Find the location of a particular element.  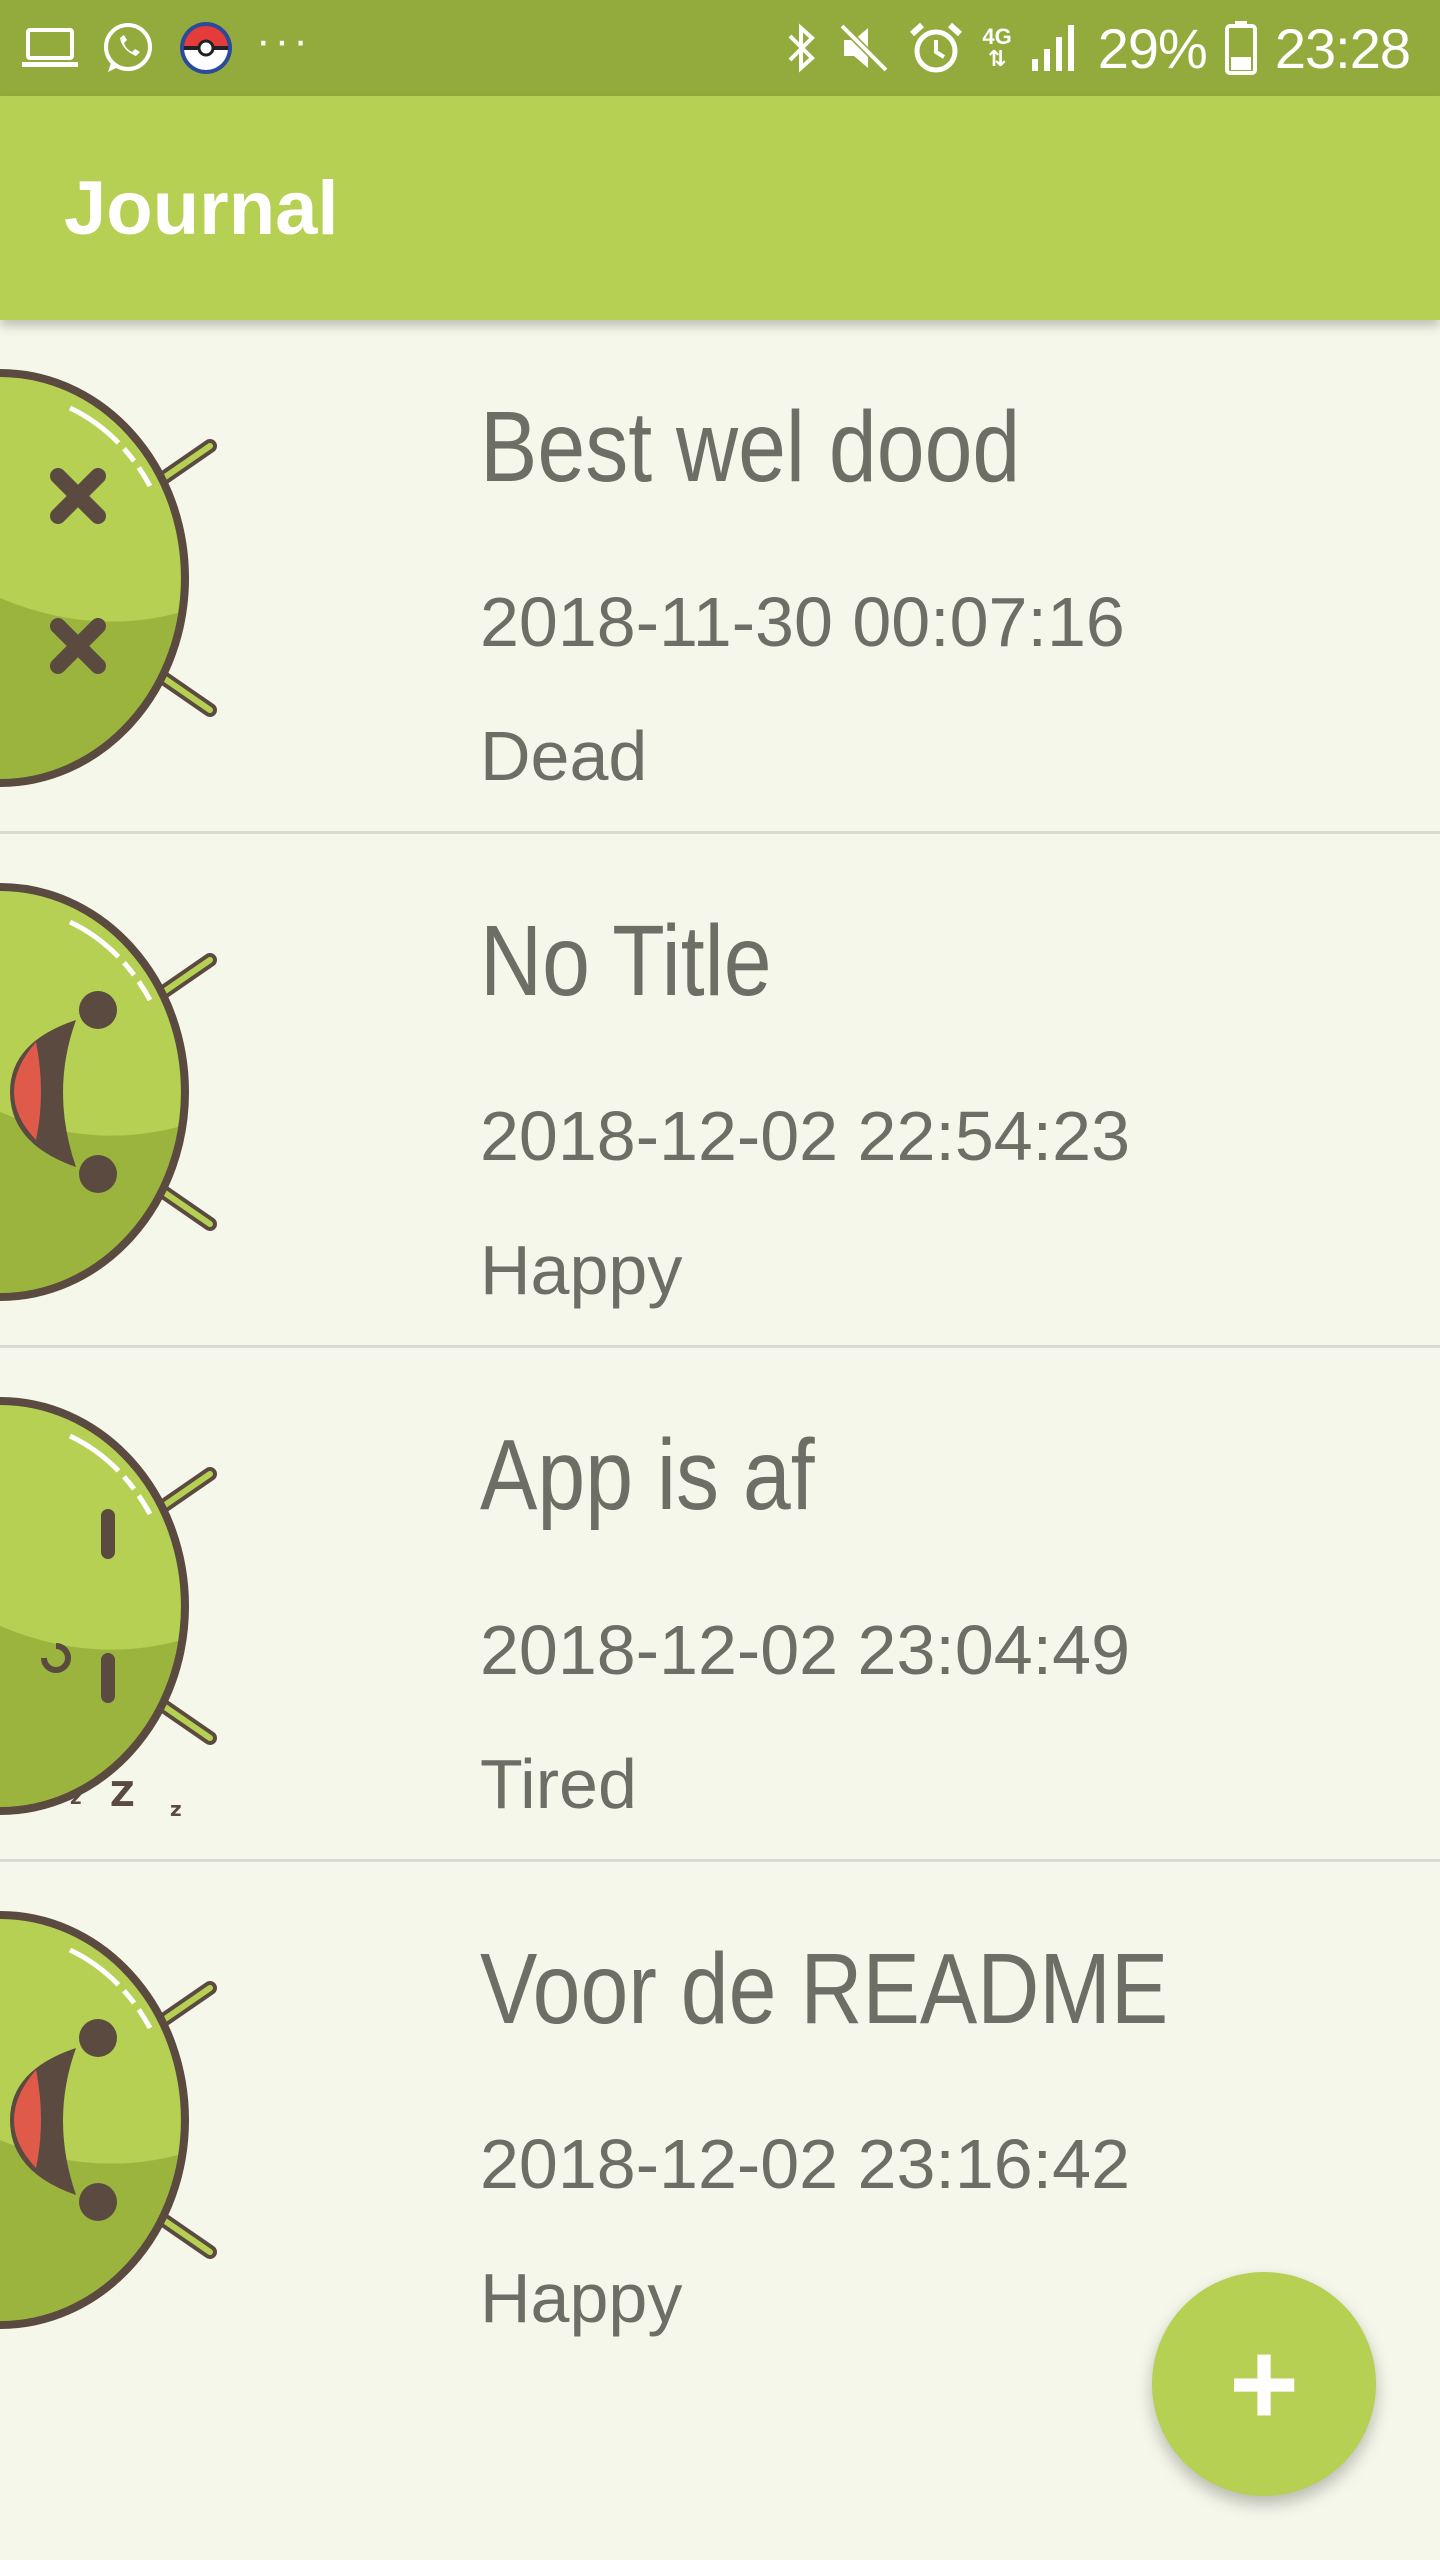

app-bar: Journal is located at coordinates (720, 208).